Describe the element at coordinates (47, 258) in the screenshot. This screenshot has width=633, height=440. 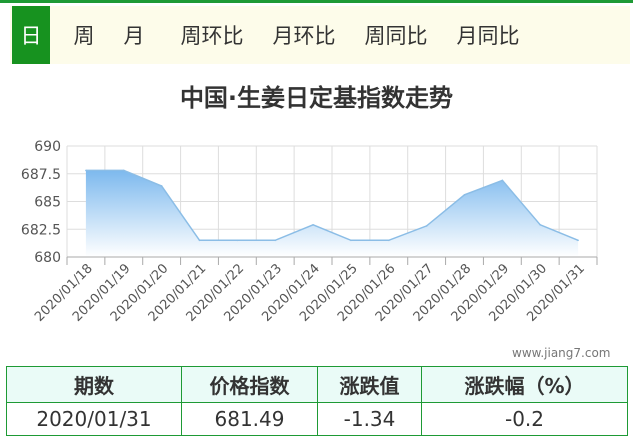
I see `y-tick-label: 680` at that location.